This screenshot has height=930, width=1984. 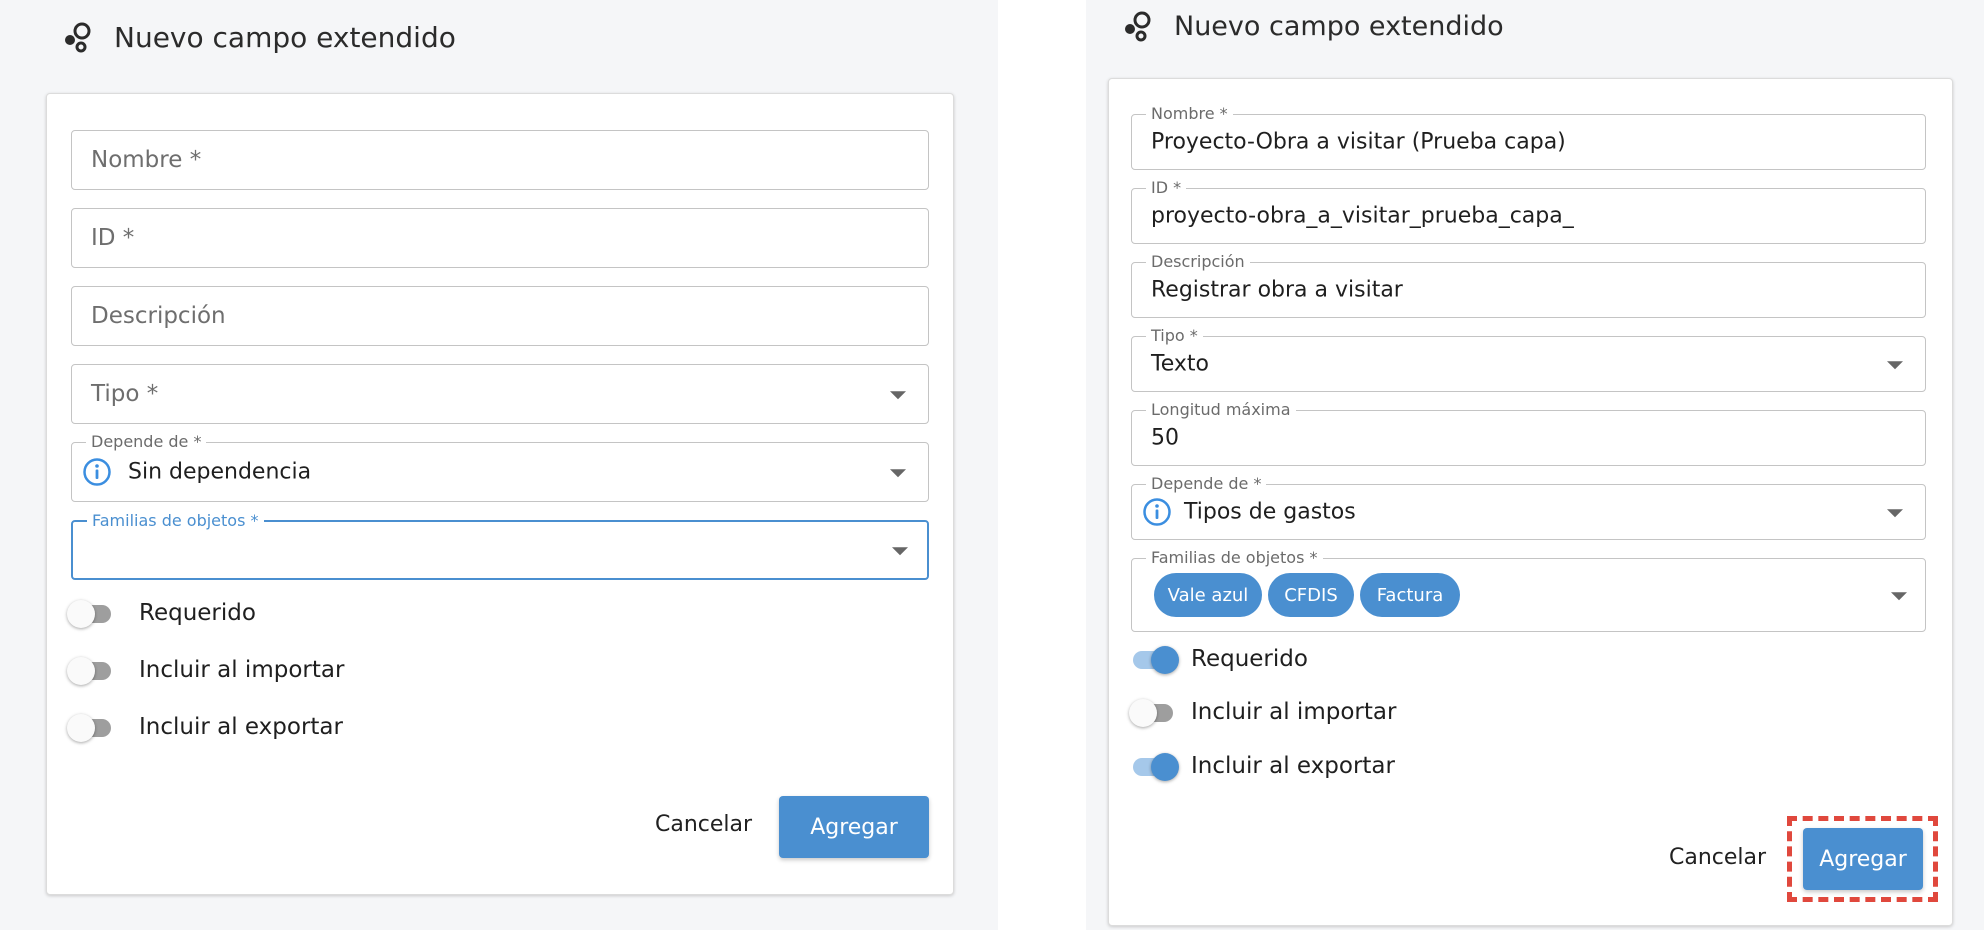 I want to click on id-placeholder: ID *, so click(x=113, y=238).